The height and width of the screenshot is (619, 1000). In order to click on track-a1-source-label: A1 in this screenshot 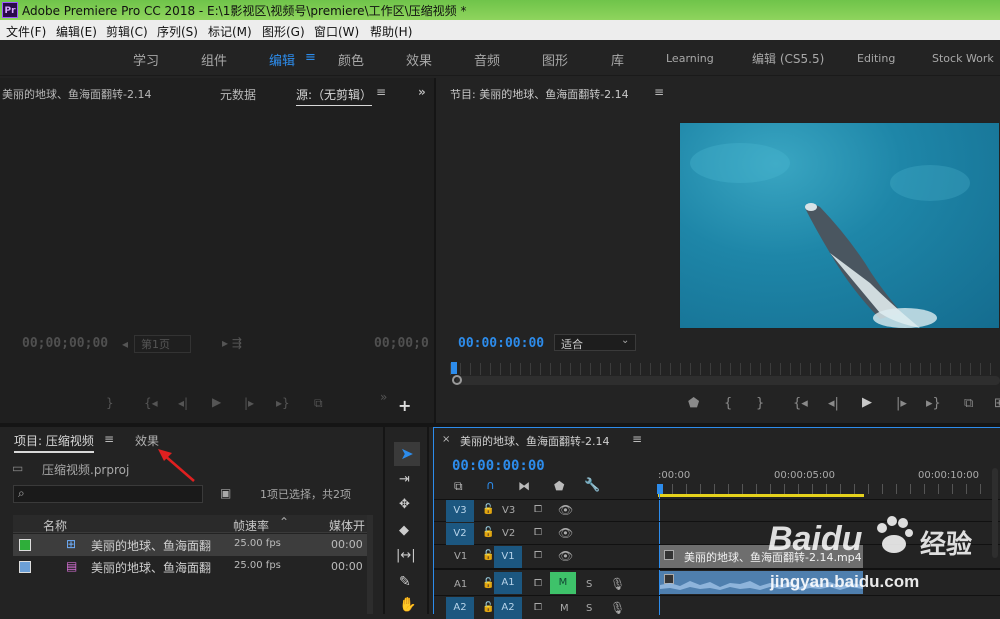, I will do `click(460, 584)`.